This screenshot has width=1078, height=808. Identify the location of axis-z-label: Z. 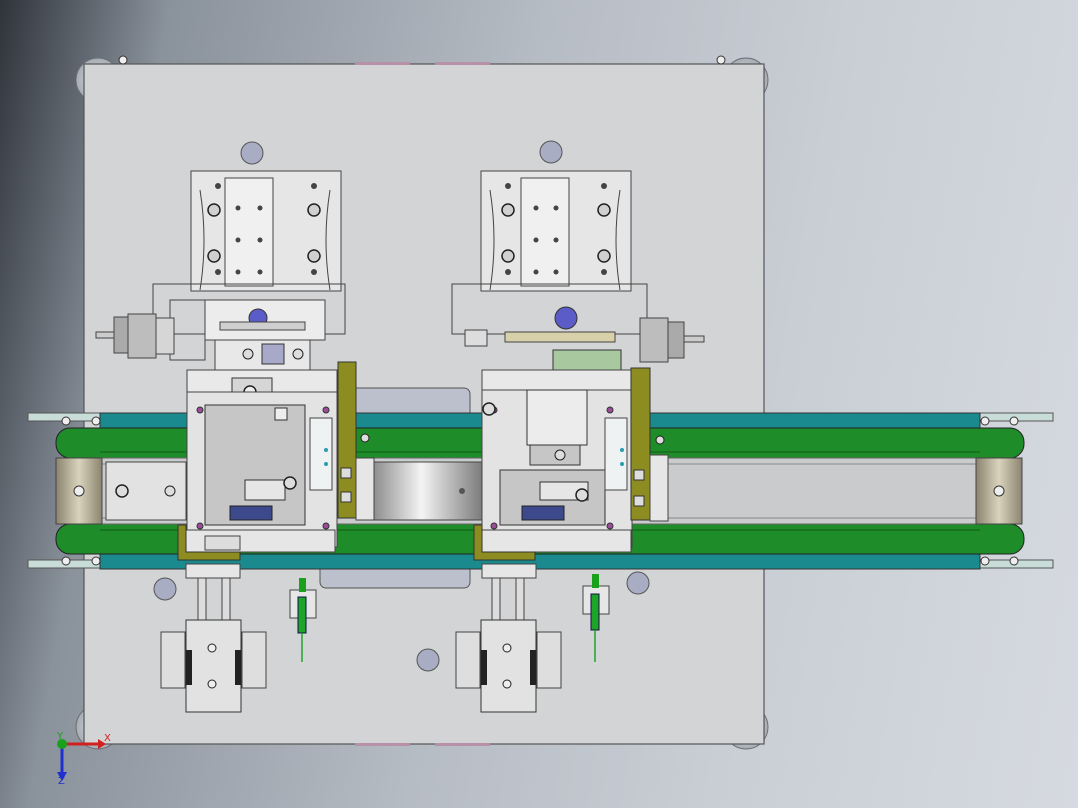
(61, 781).